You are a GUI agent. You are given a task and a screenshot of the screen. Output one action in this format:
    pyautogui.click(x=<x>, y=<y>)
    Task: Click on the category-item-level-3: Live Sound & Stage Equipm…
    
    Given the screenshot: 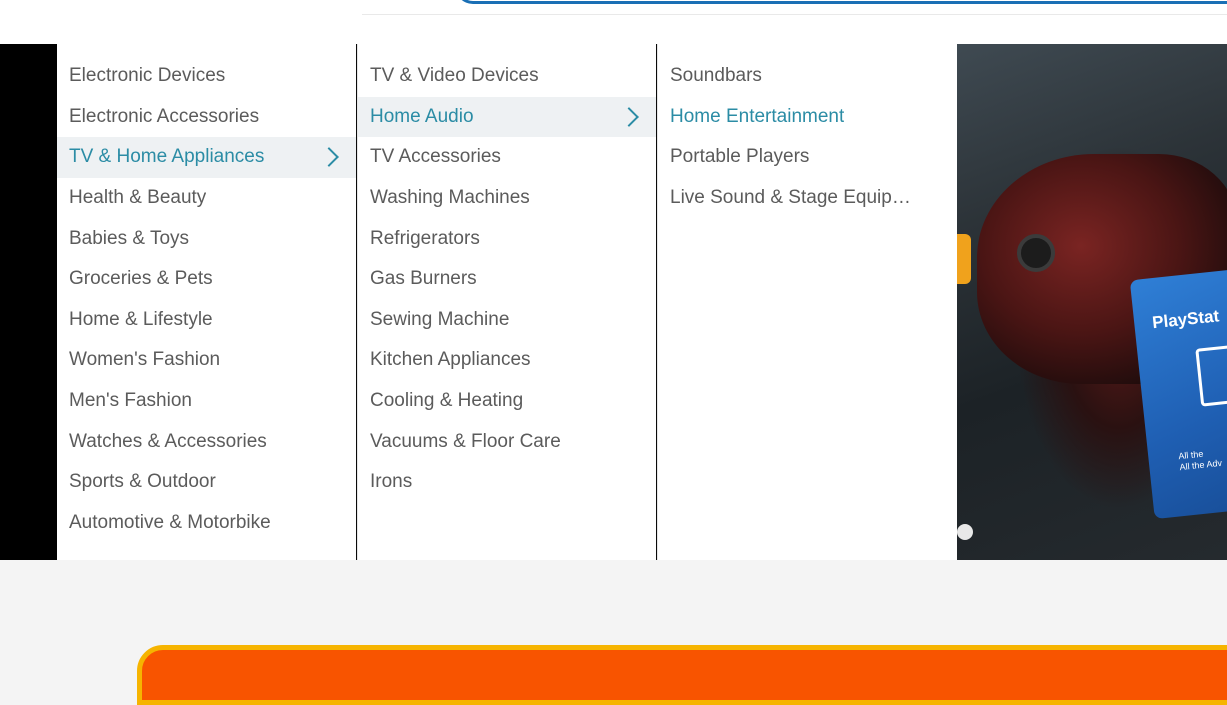 What is the action you would take?
    pyautogui.click(x=807, y=198)
    